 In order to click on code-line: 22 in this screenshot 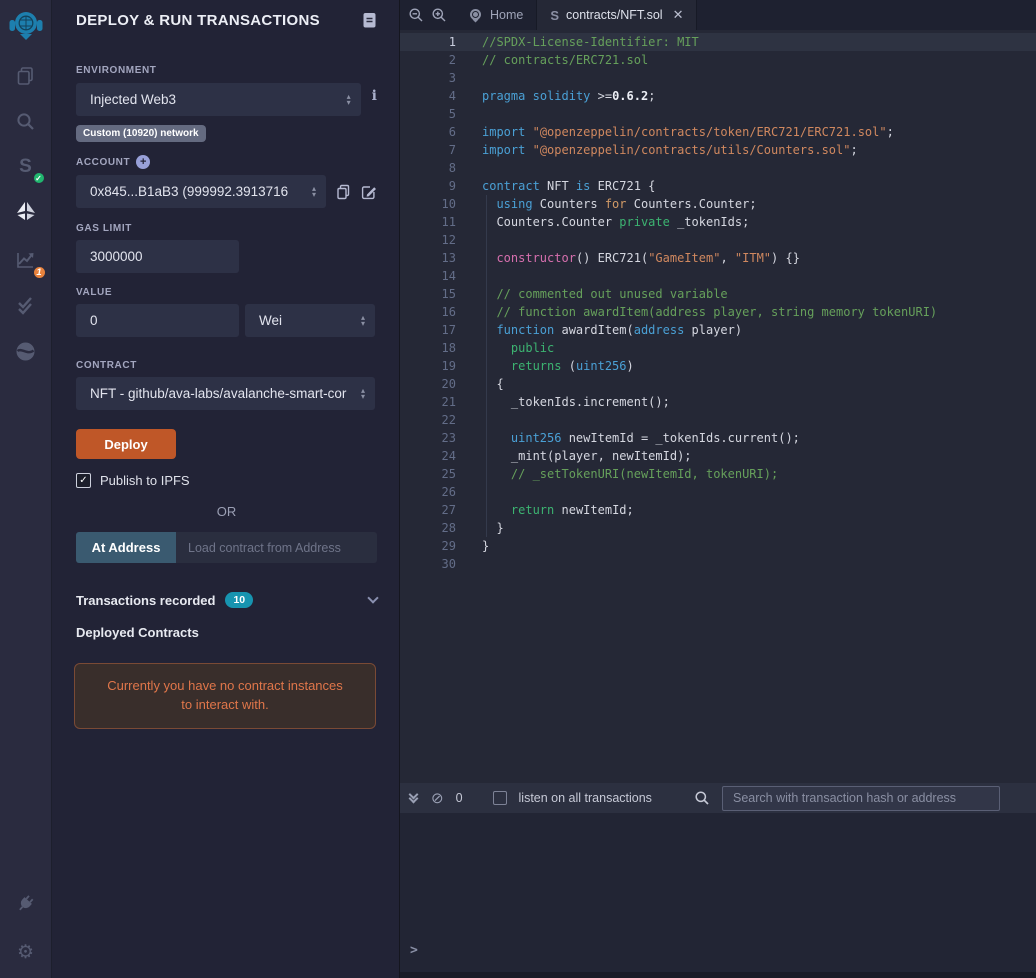, I will do `click(718, 420)`.